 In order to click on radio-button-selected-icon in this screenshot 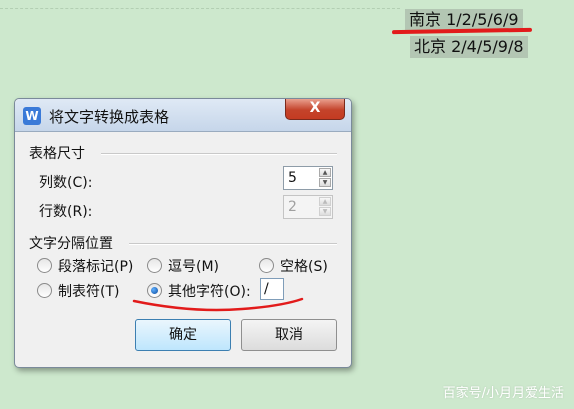, I will do `click(154, 290)`.